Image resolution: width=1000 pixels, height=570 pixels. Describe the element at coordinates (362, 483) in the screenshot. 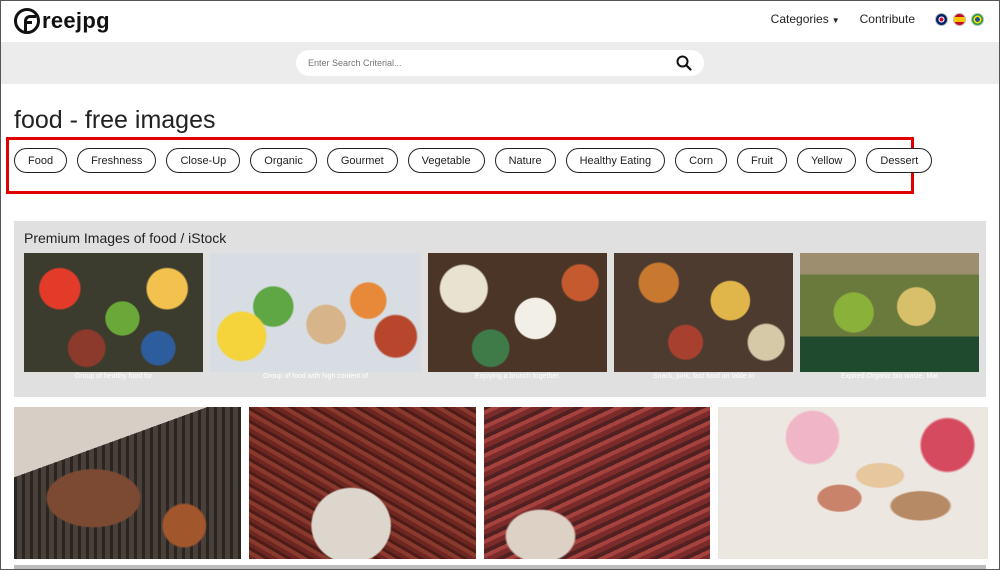

I see `gallery-image-dried-chili` at that location.